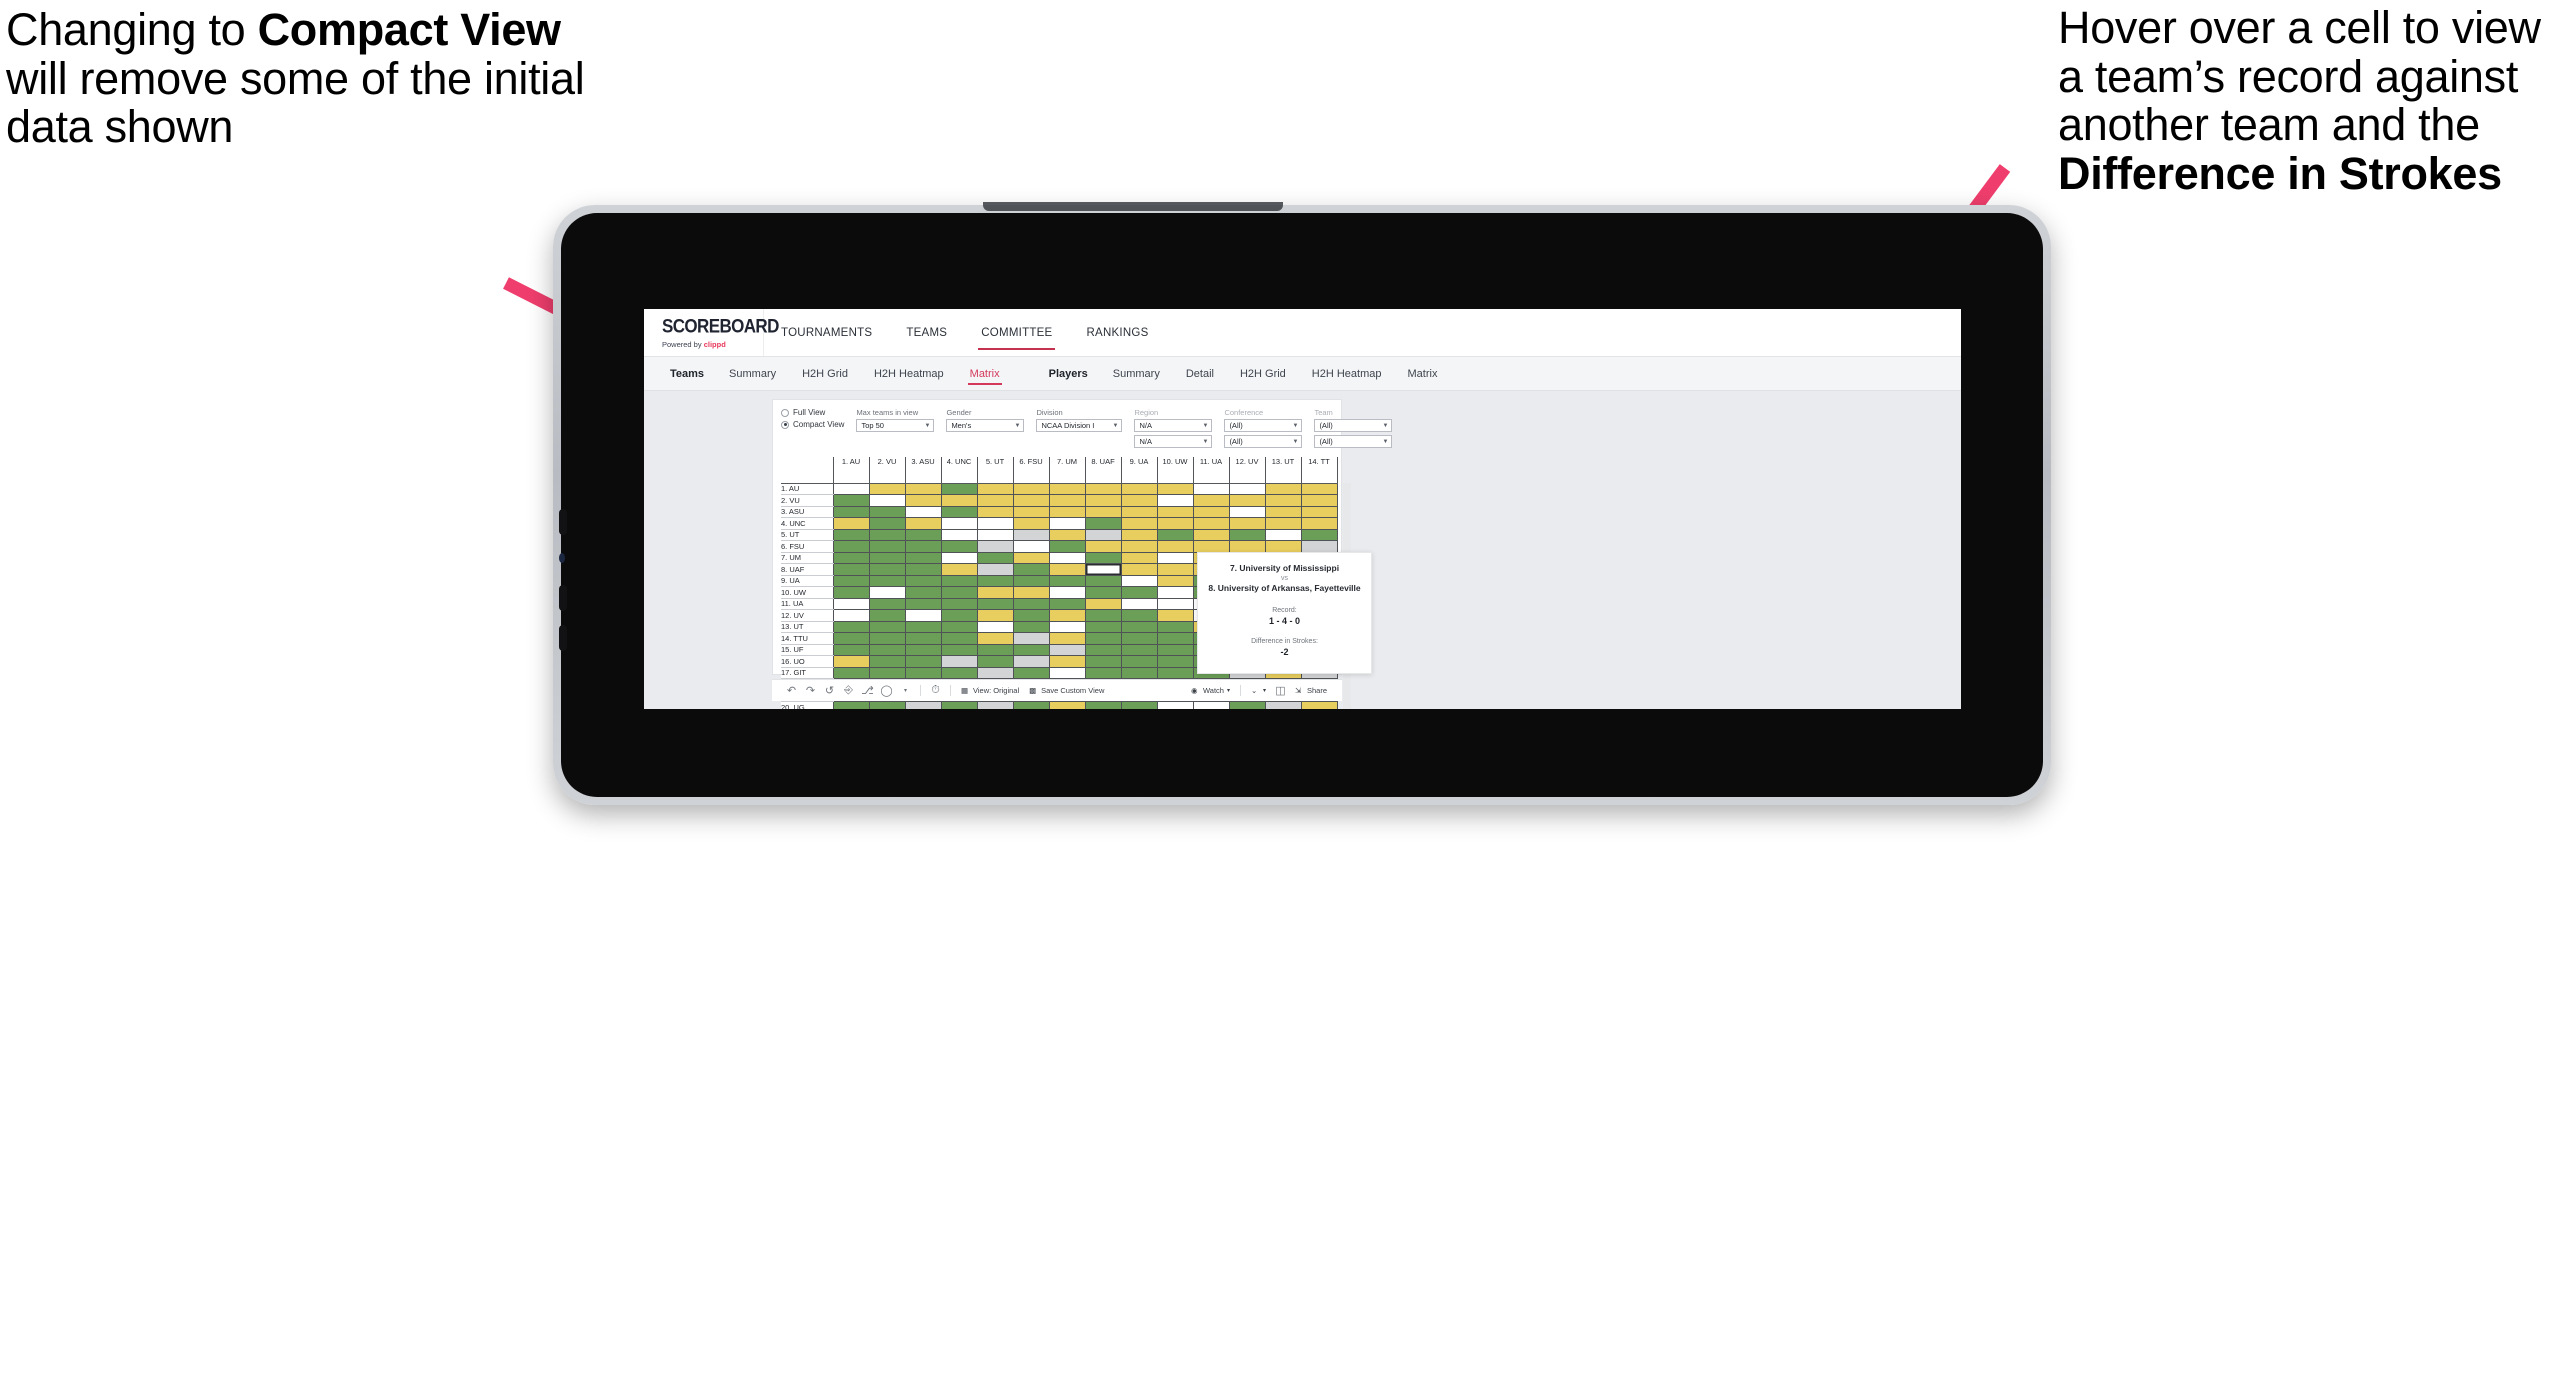 The width and height of the screenshot is (2565, 1380). What do you see at coordinates (810, 691) in the screenshot?
I see `redo-icon: ↷` at bounding box center [810, 691].